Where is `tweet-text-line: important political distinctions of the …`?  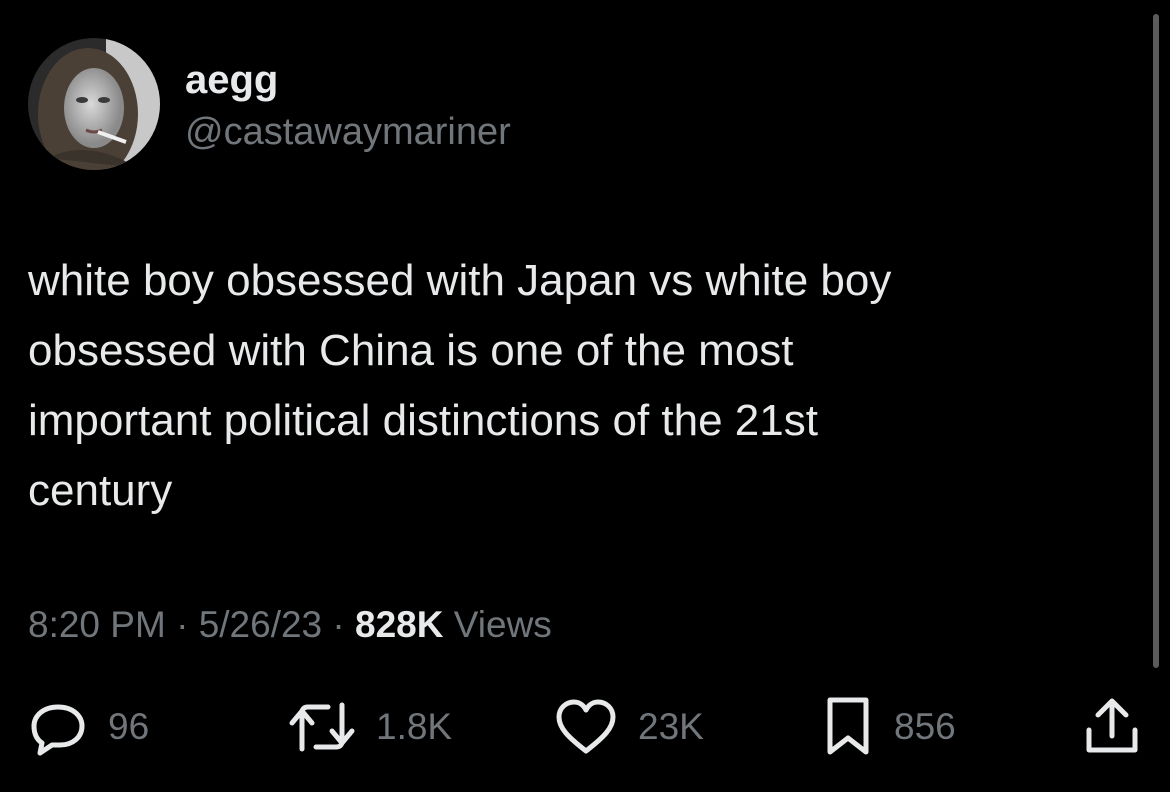 tweet-text-line: important political distinctions of the … is located at coordinates (423, 420).